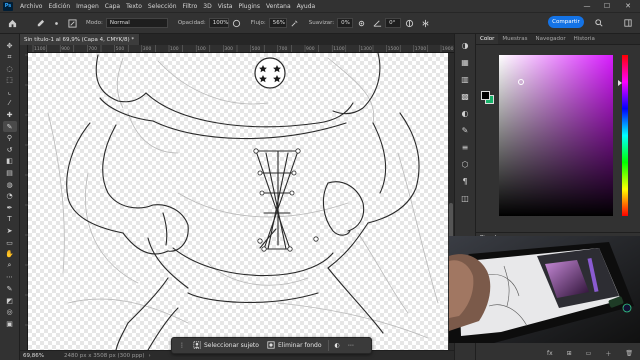  Describe the element at coordinates (10, 254) in the screenshot. I see `hand-icon: ✋` at that location.